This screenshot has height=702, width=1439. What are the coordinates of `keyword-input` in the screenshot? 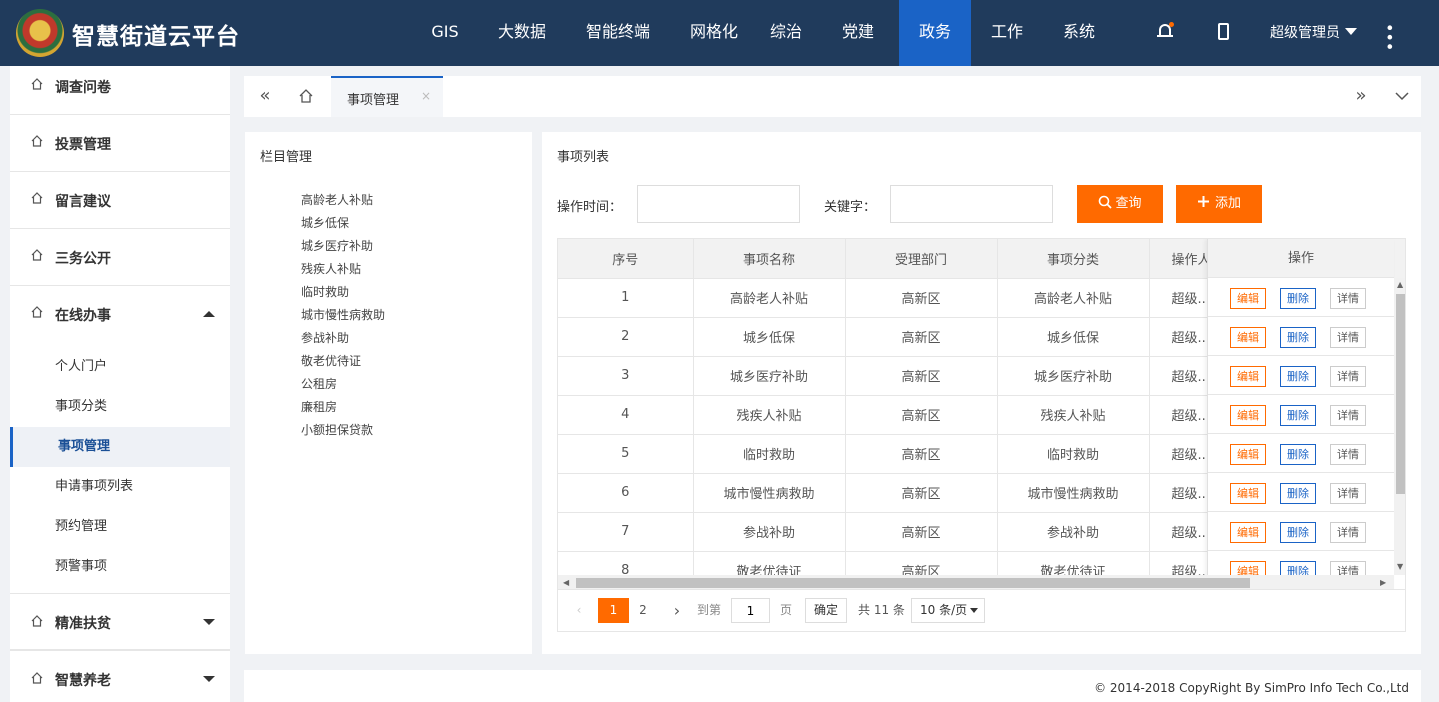 It's located at (971, 204).